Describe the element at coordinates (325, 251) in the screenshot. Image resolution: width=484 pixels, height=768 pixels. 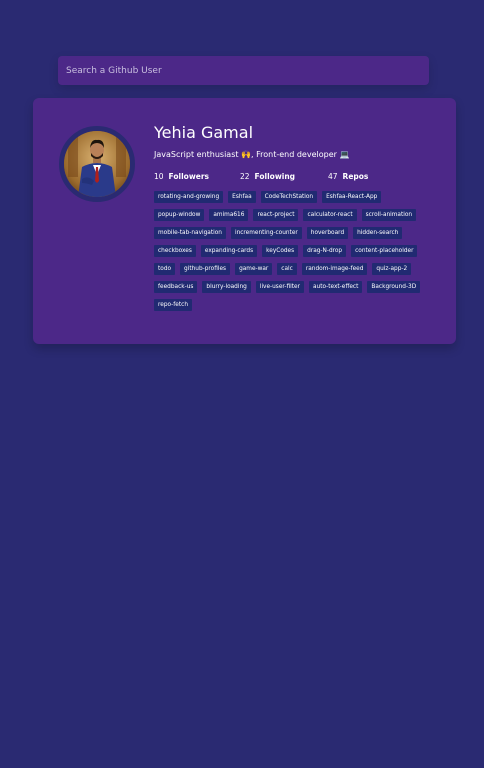
I see `repo-link: drag-N-drop` at that location.